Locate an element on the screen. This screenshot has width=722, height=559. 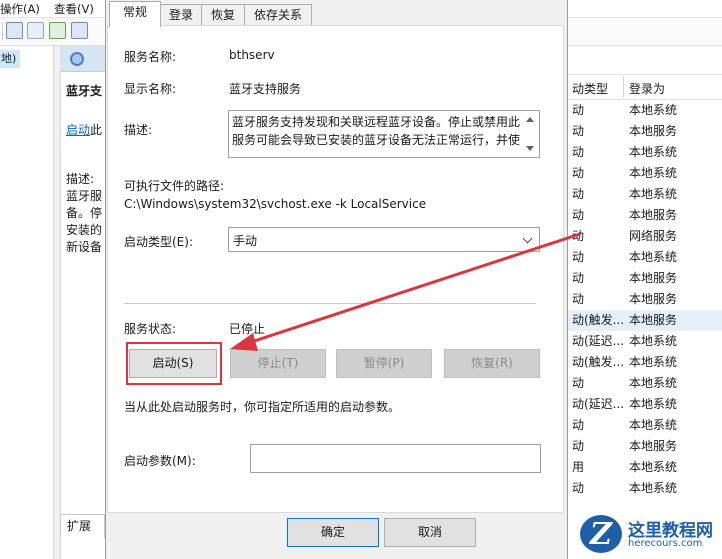
table-row: 动 网络服务 is located at coordinates (645, 236).